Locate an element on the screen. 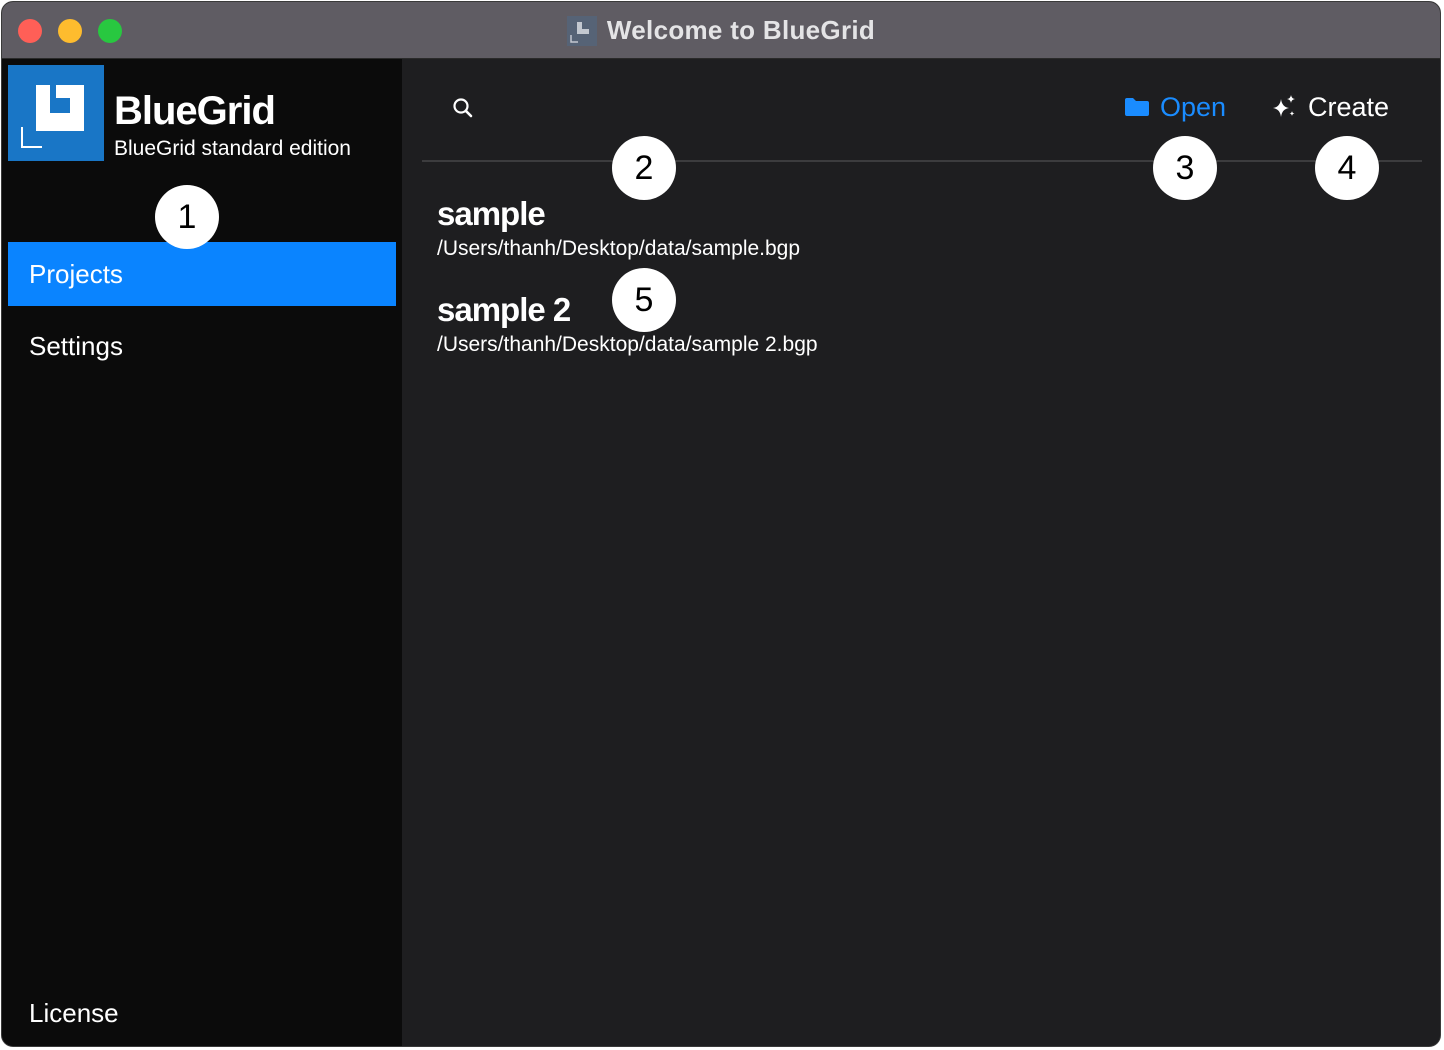  create-project-button: Create is located at coordinates (1329, 107).